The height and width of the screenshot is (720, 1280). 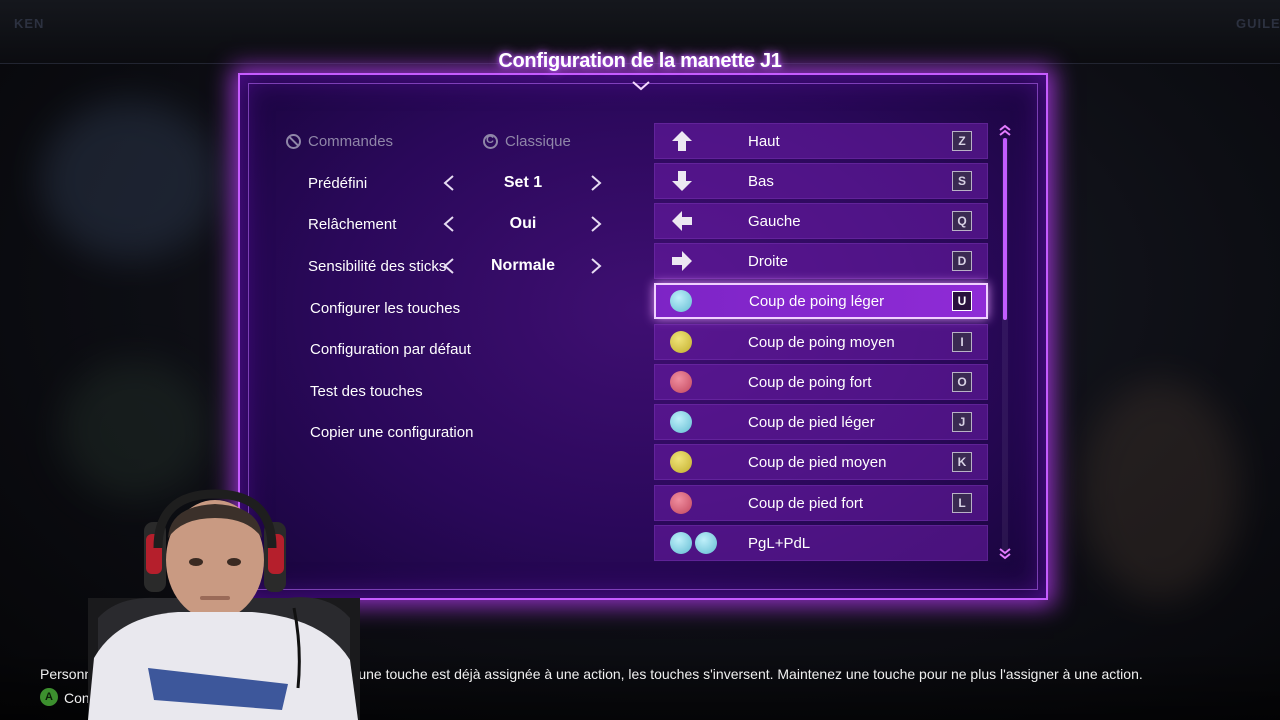 I want to click on hud-player-left: KEN, so click(x=29, y=23).